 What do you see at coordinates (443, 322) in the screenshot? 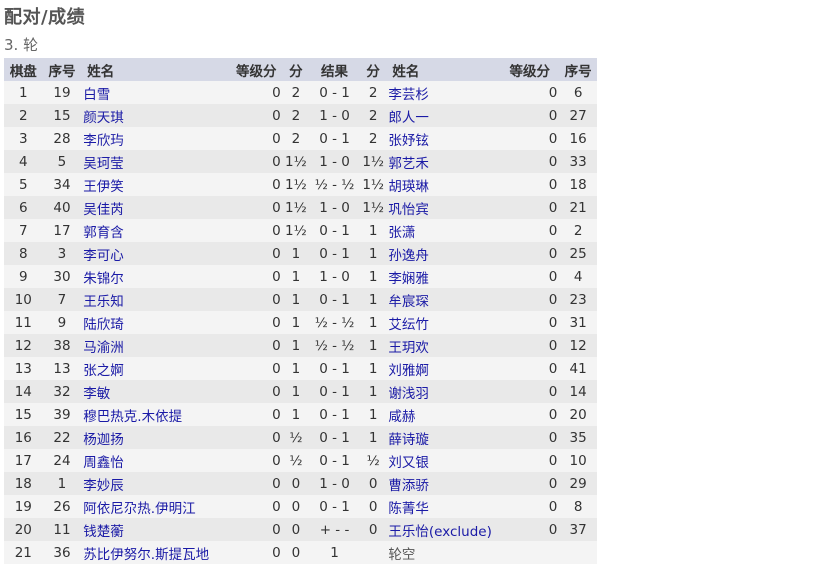
I see `player-name-link: 艾纭竹` at bounding box center [443, 322].